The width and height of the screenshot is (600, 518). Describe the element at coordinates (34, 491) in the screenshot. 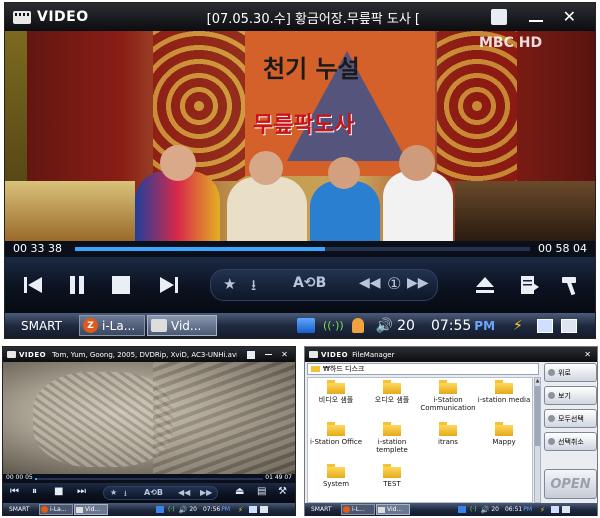

I see `pause-button: ⏸` at that location.